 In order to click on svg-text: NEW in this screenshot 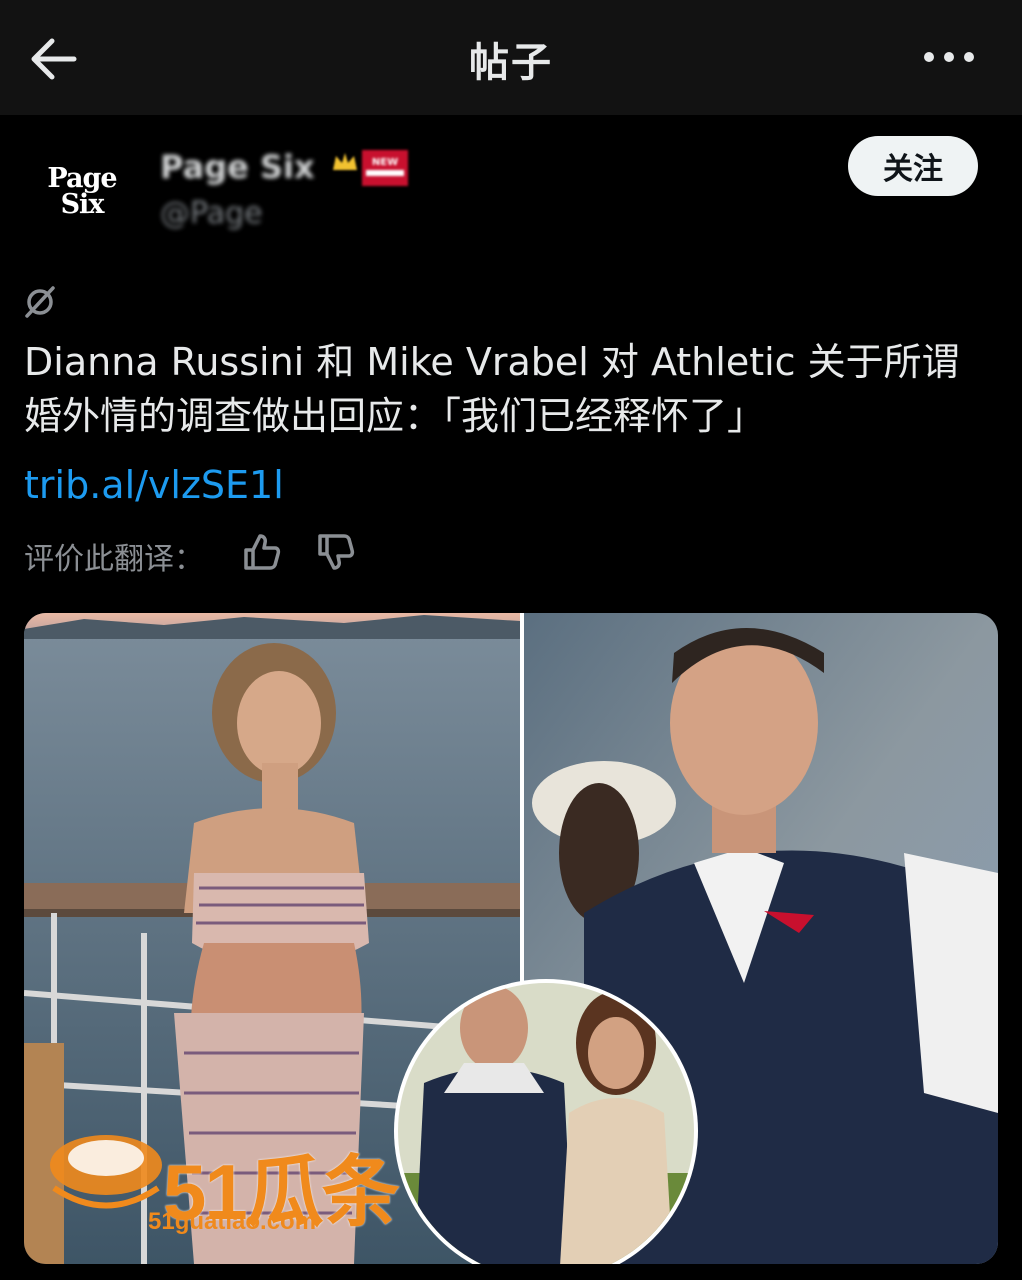, I will do `click(385, 162)`.